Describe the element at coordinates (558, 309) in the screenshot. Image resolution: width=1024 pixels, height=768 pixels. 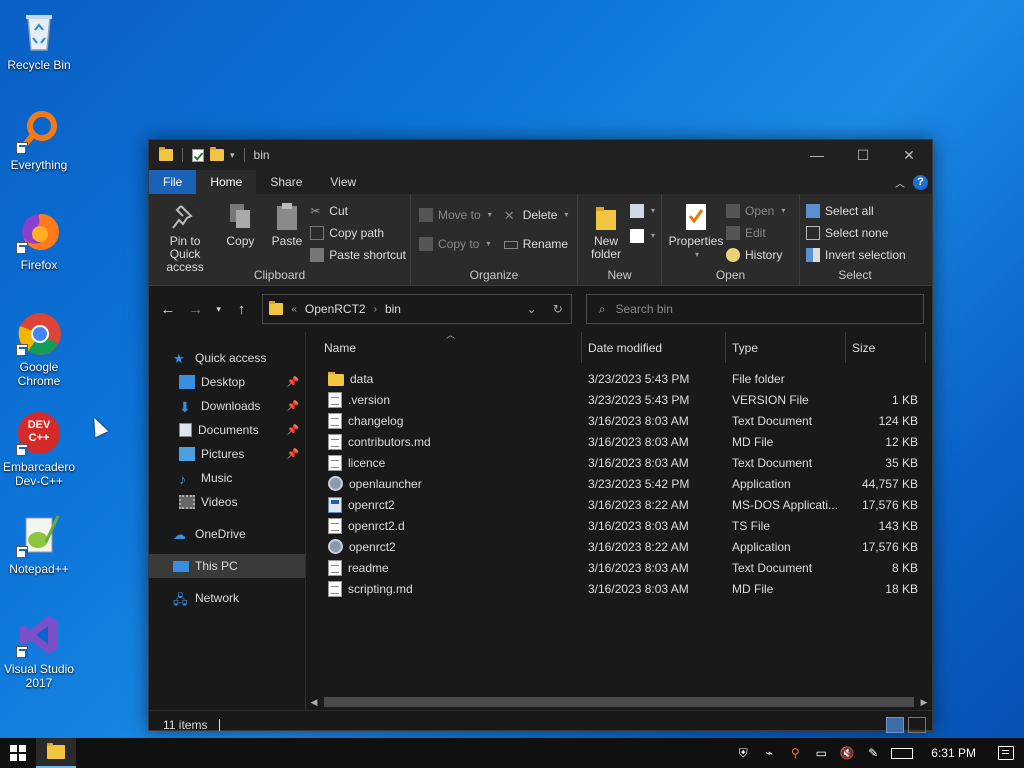
I see `refresh-icon: ↻` at that location.